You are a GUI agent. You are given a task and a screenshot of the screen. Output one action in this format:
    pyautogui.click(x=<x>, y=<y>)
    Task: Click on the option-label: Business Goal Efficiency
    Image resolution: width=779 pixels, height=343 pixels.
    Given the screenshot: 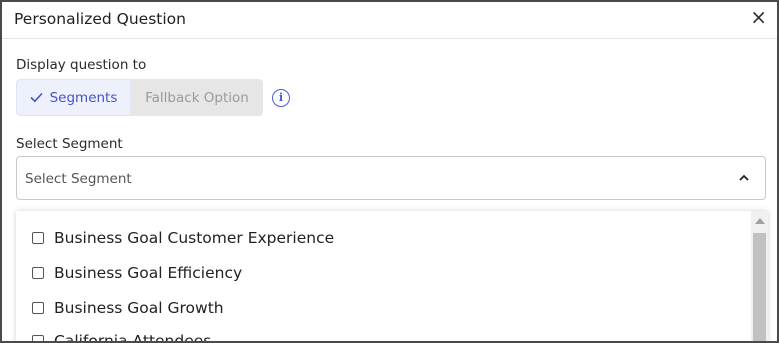 What is the action you would take?
    pyautogui.click(x=148, y=273)
    